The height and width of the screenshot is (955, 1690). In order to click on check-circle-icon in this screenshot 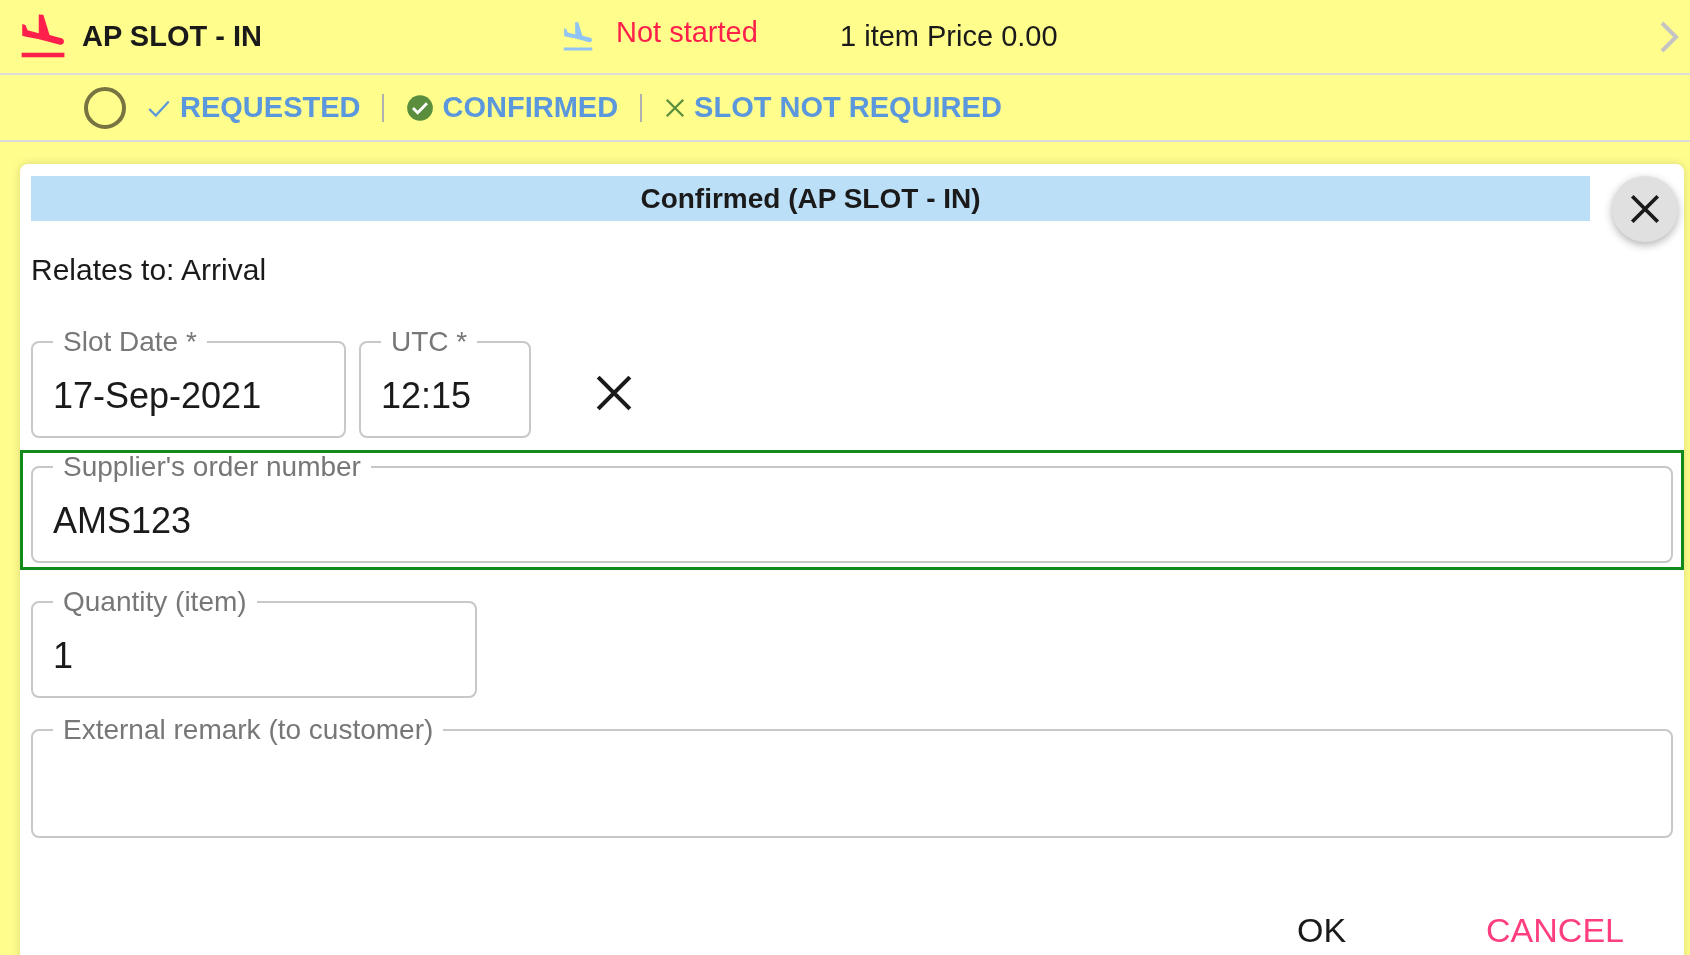, I will do `click(420, 107)`.